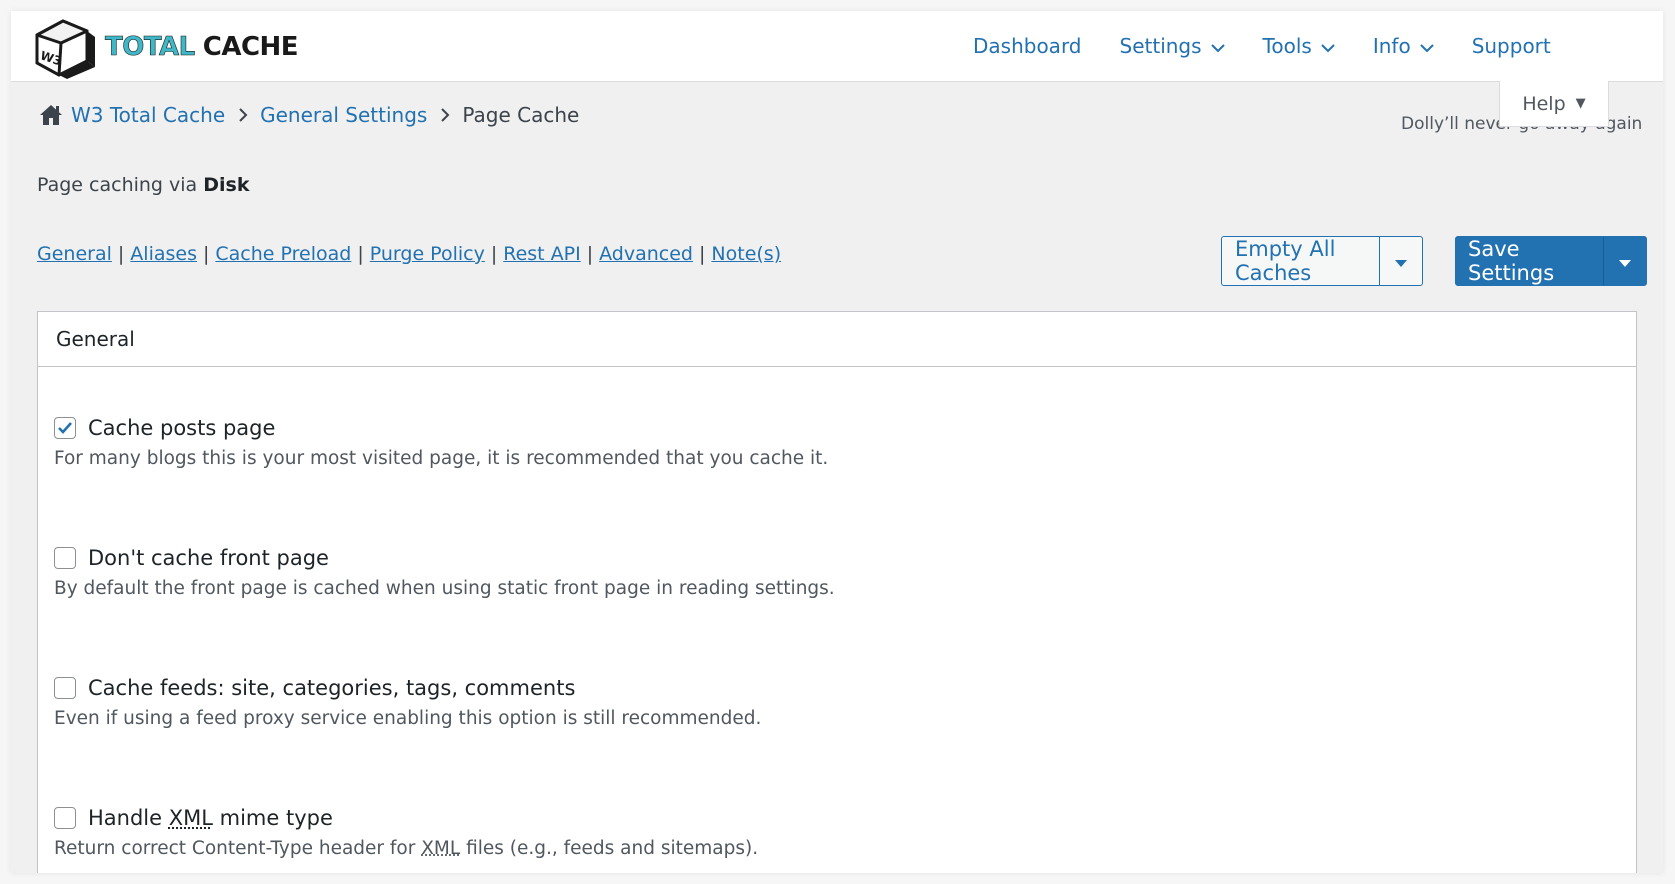 This screenshot has height=884, width=1675. I want to click on home-icon, so click(51, 115).